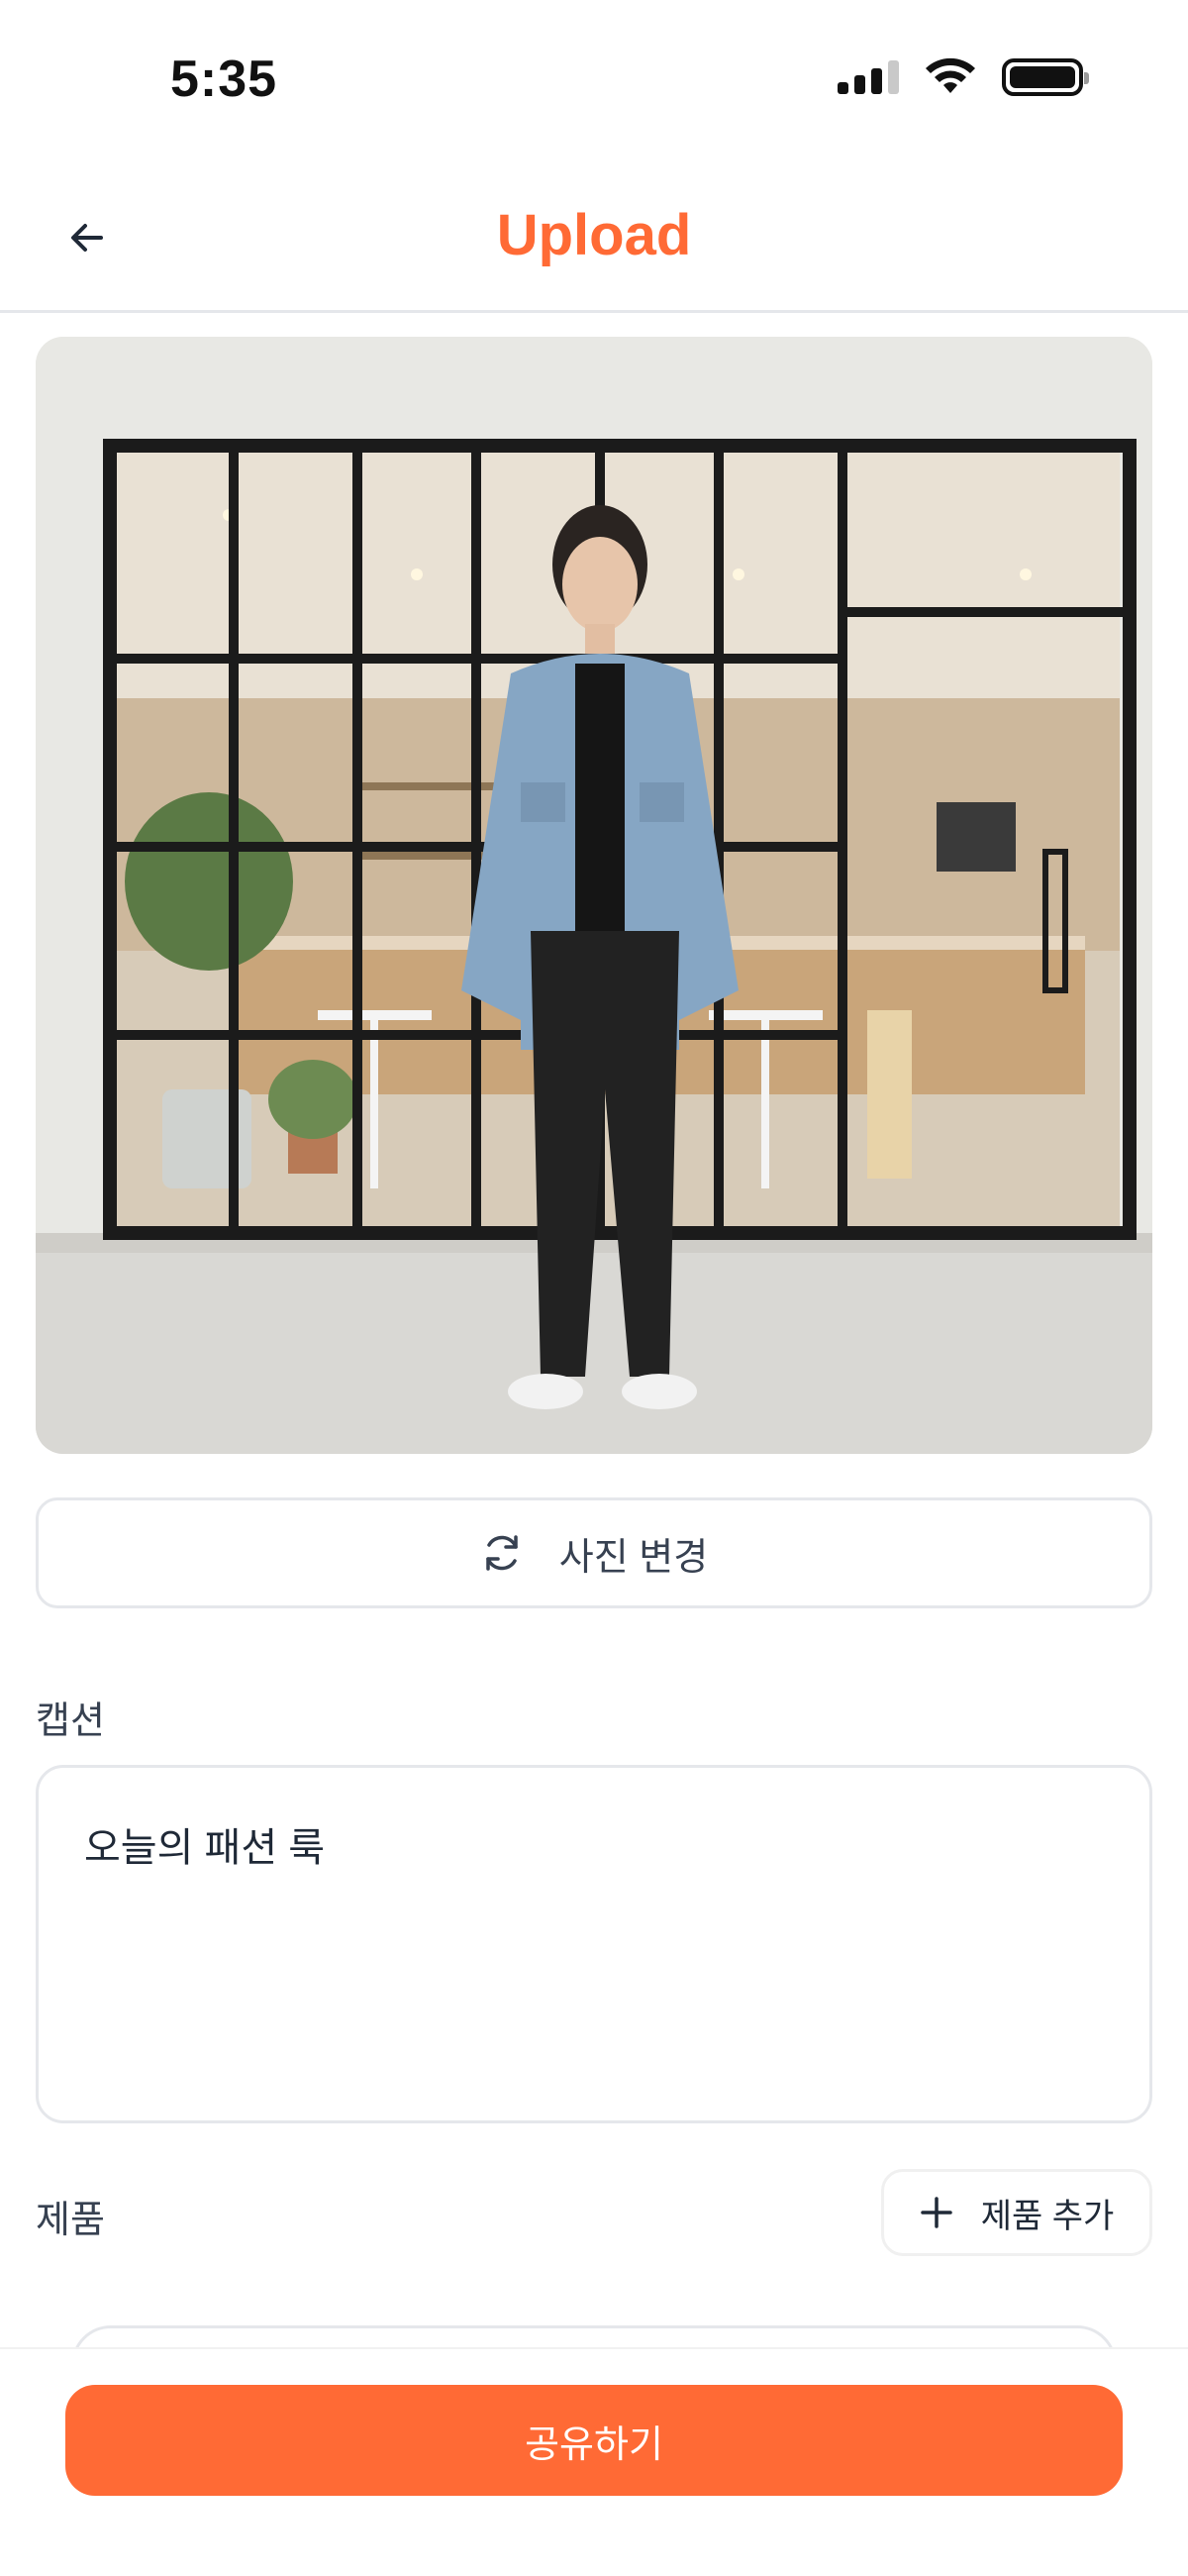 The width and height of the screenshot is (1188, 2576). Describe the element at coordinates (936, 2212) in the screenshot. I see `plus-icon` at that location.